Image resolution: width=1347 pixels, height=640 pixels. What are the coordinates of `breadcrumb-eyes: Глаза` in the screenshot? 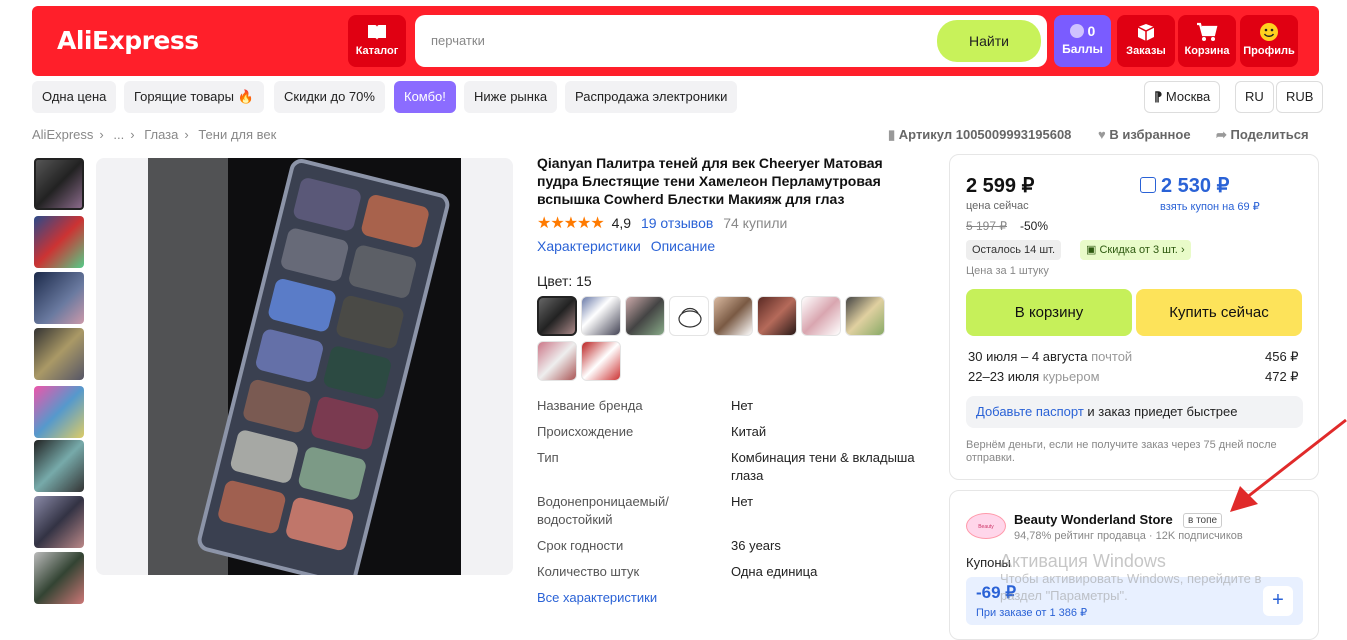 It's located at (161, 134).